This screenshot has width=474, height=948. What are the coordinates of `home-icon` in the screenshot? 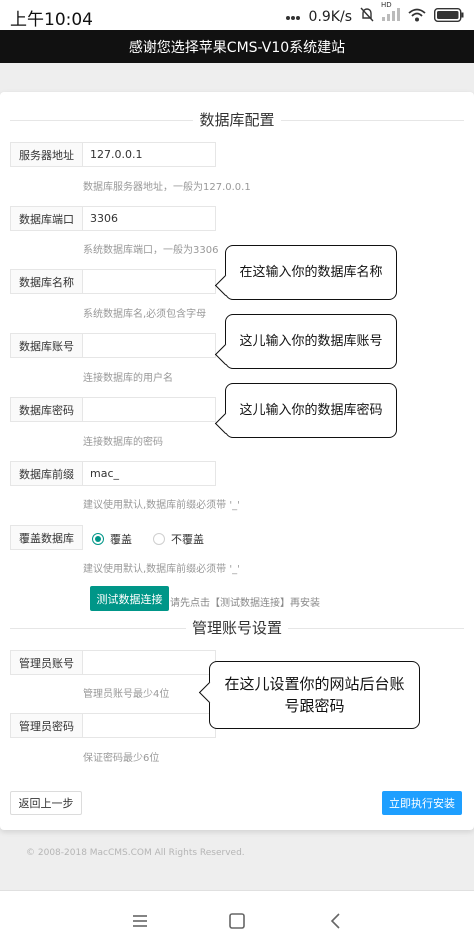 It's located at (237, 921).